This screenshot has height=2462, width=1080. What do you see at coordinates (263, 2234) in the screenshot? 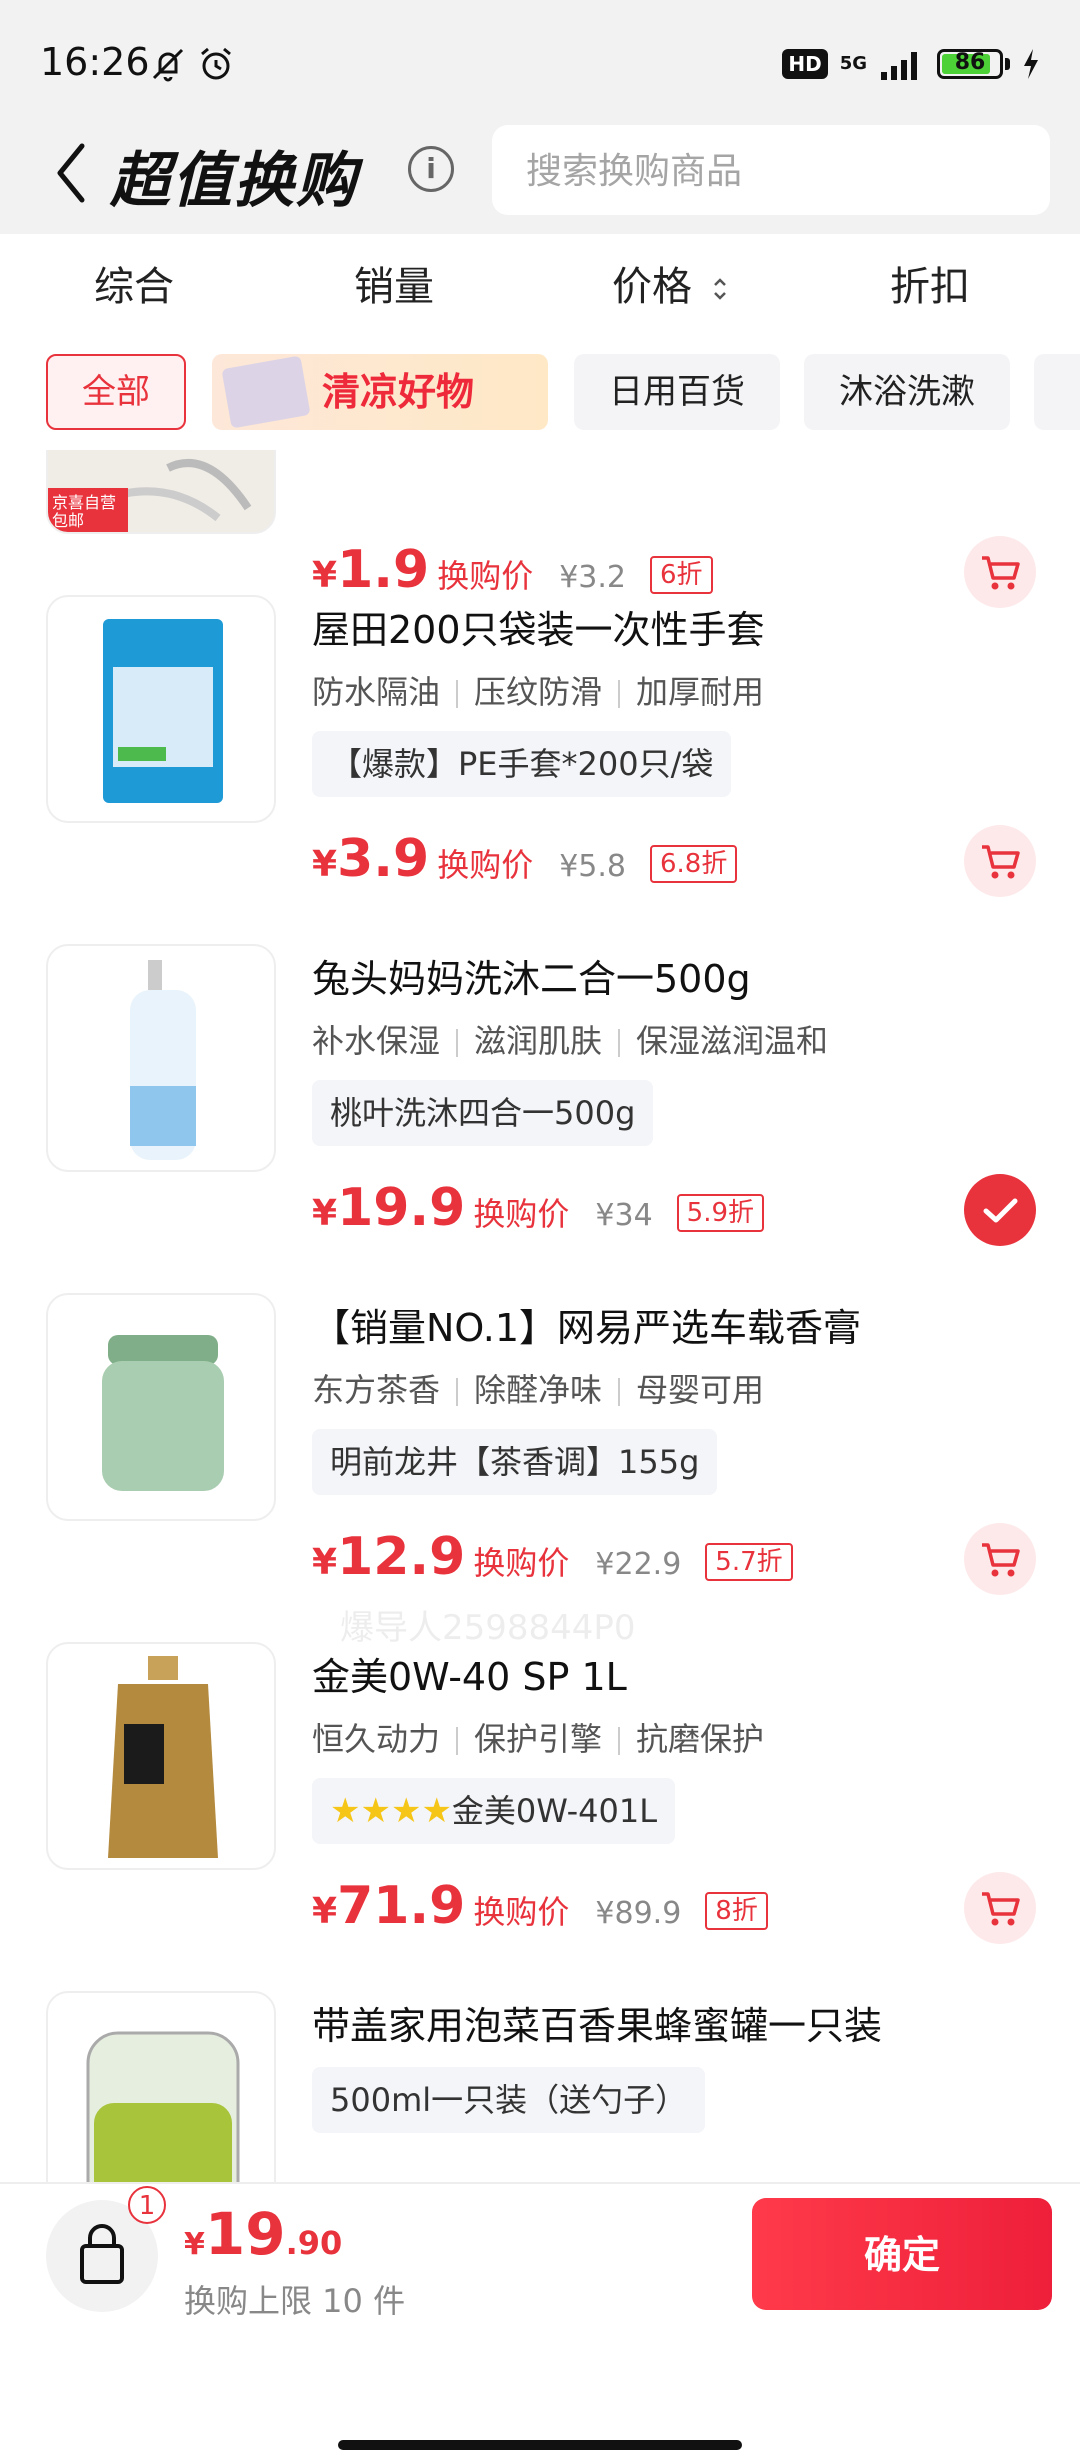
I see `total-price: ¥19.90` at bounding box center [263, 2234].